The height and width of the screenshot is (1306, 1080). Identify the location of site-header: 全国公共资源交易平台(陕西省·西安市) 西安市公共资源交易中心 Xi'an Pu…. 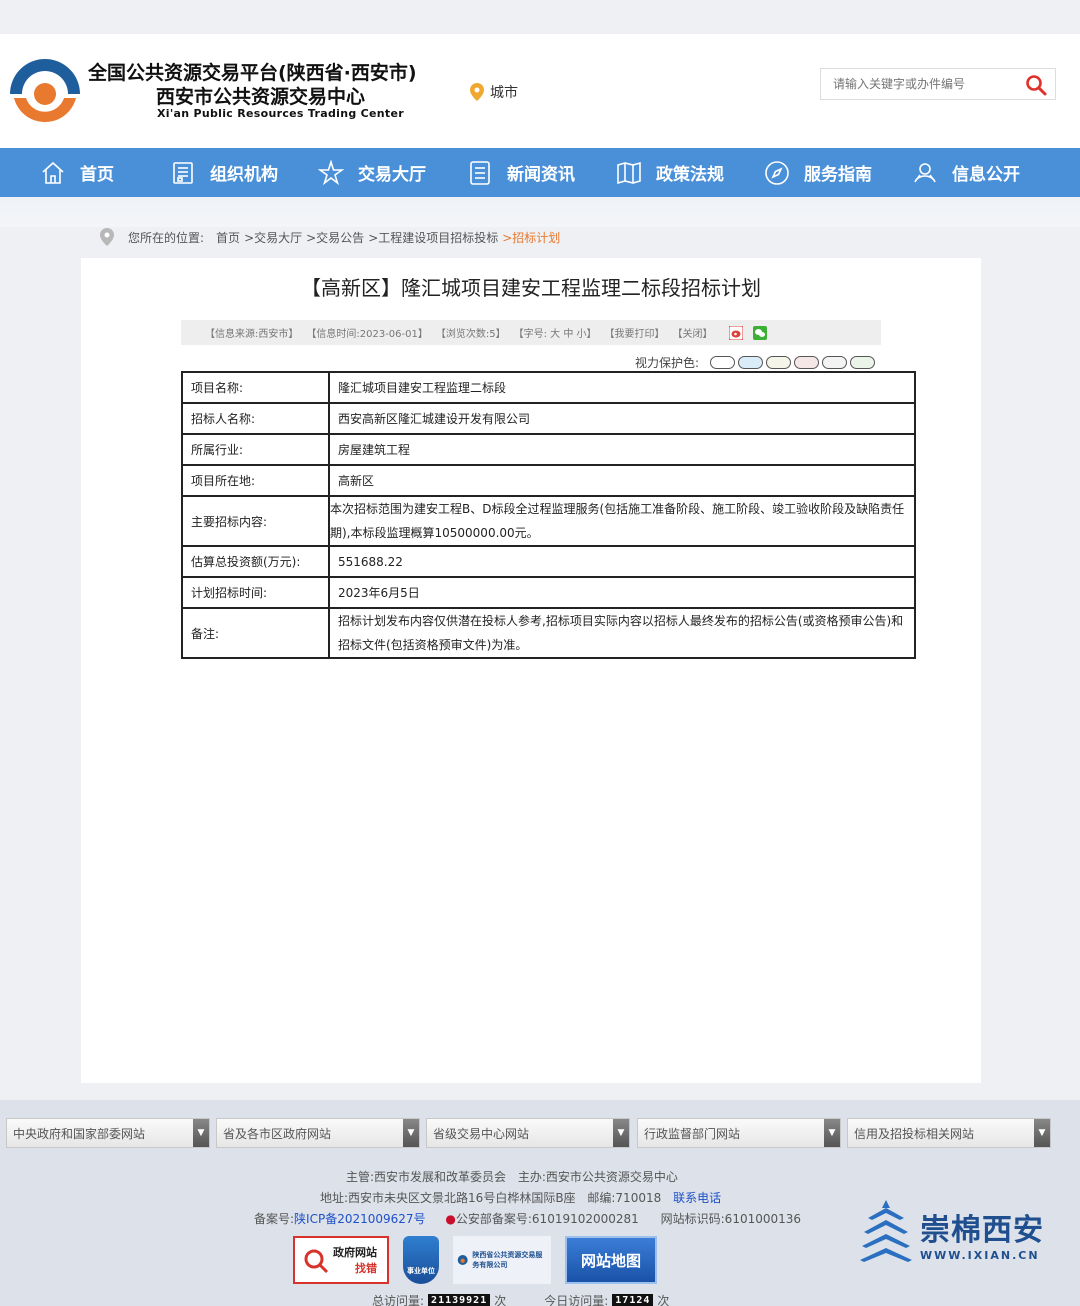
(540, 91).